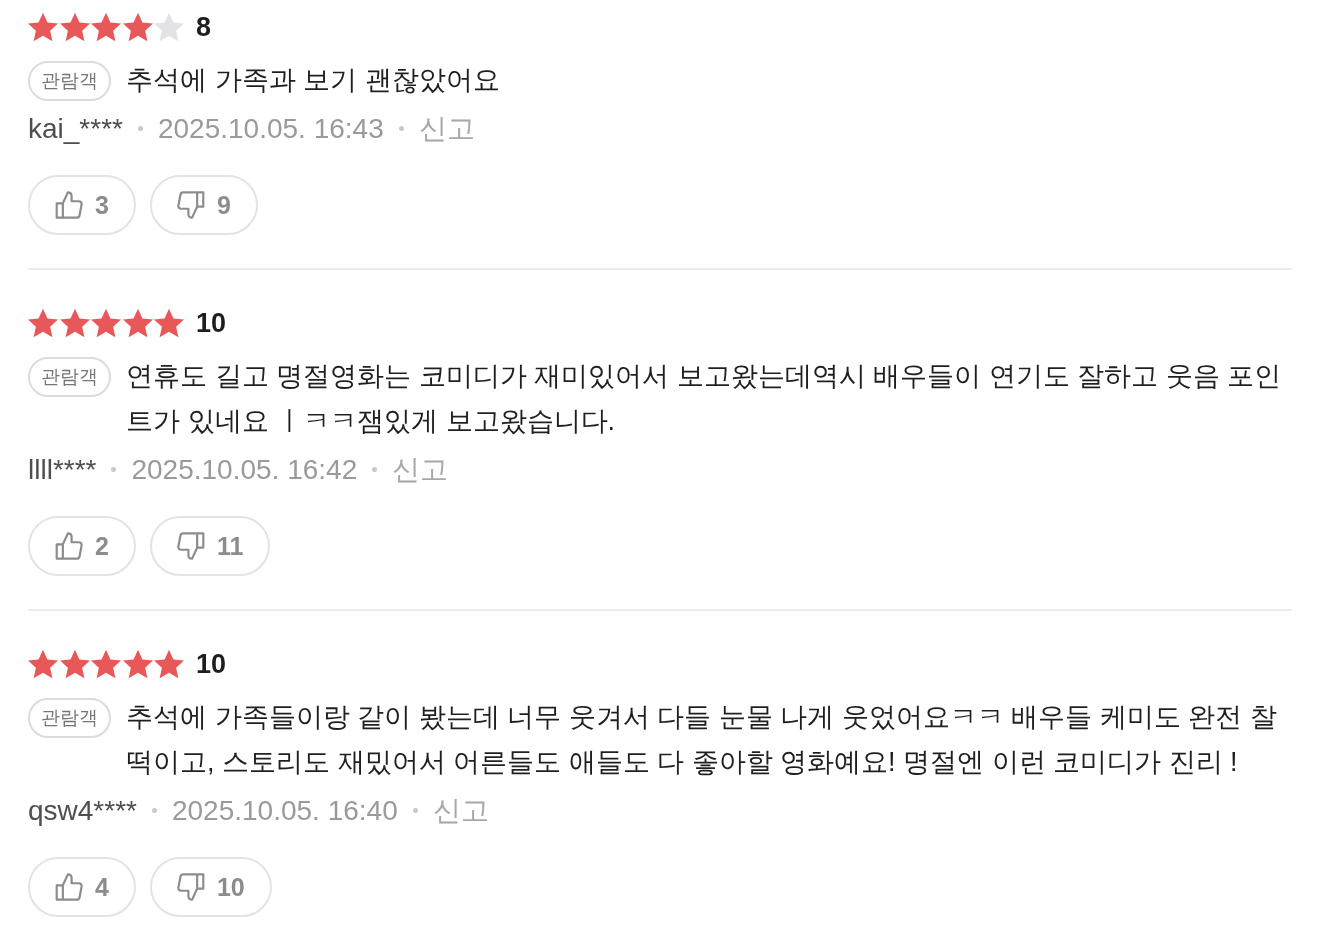 This screenshot has height=926, width=1326. What do you see at coordinates (270, 129) in the screenshot?
I see `review-date: 2025.10.05. 16:43` at bounding box center [270, 129].